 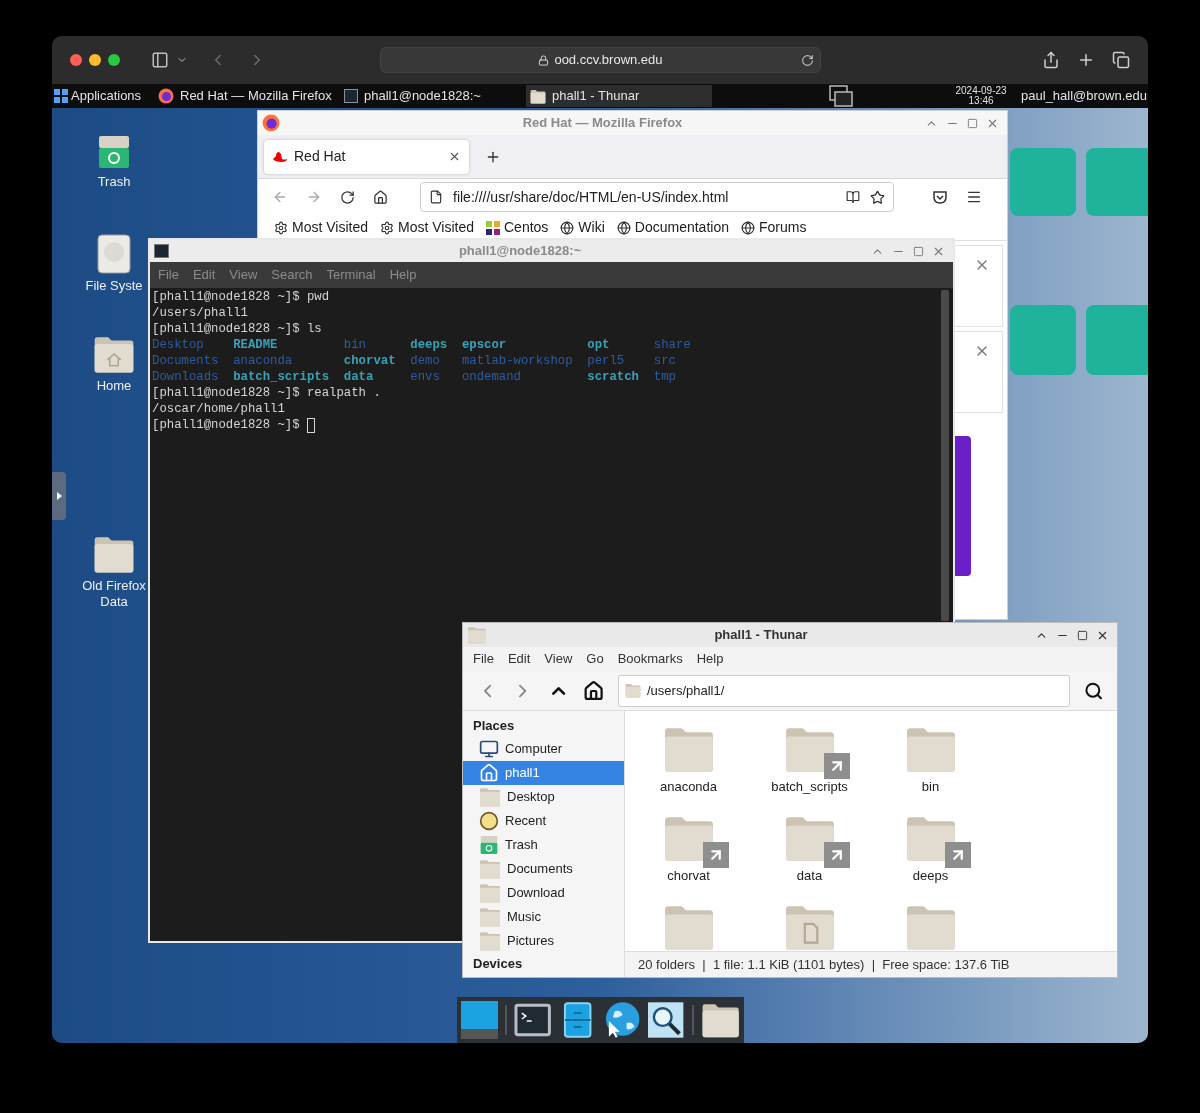 What do you see at coordinates (160, 60) in the screenshot?
I see `sidebar-icon` at bounding box center [160, 60].